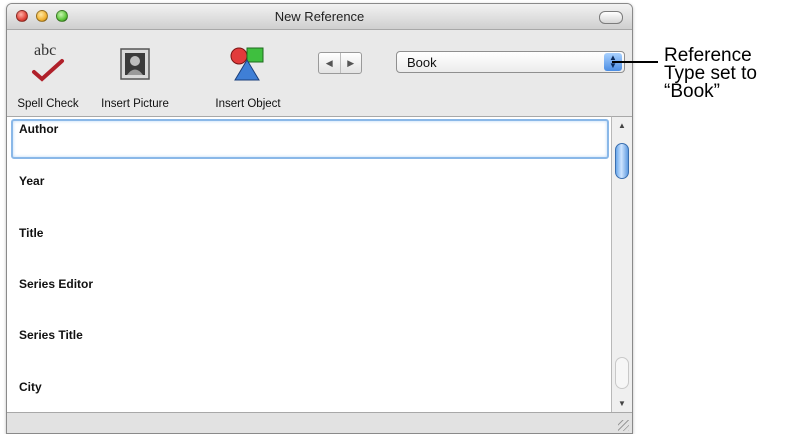 This screenshot has width=788, height=434. What do you see at coordinates (622, 403) in the screenshot?
I see `scroll-down-icon: ▼` at bounding box center [622, 403].